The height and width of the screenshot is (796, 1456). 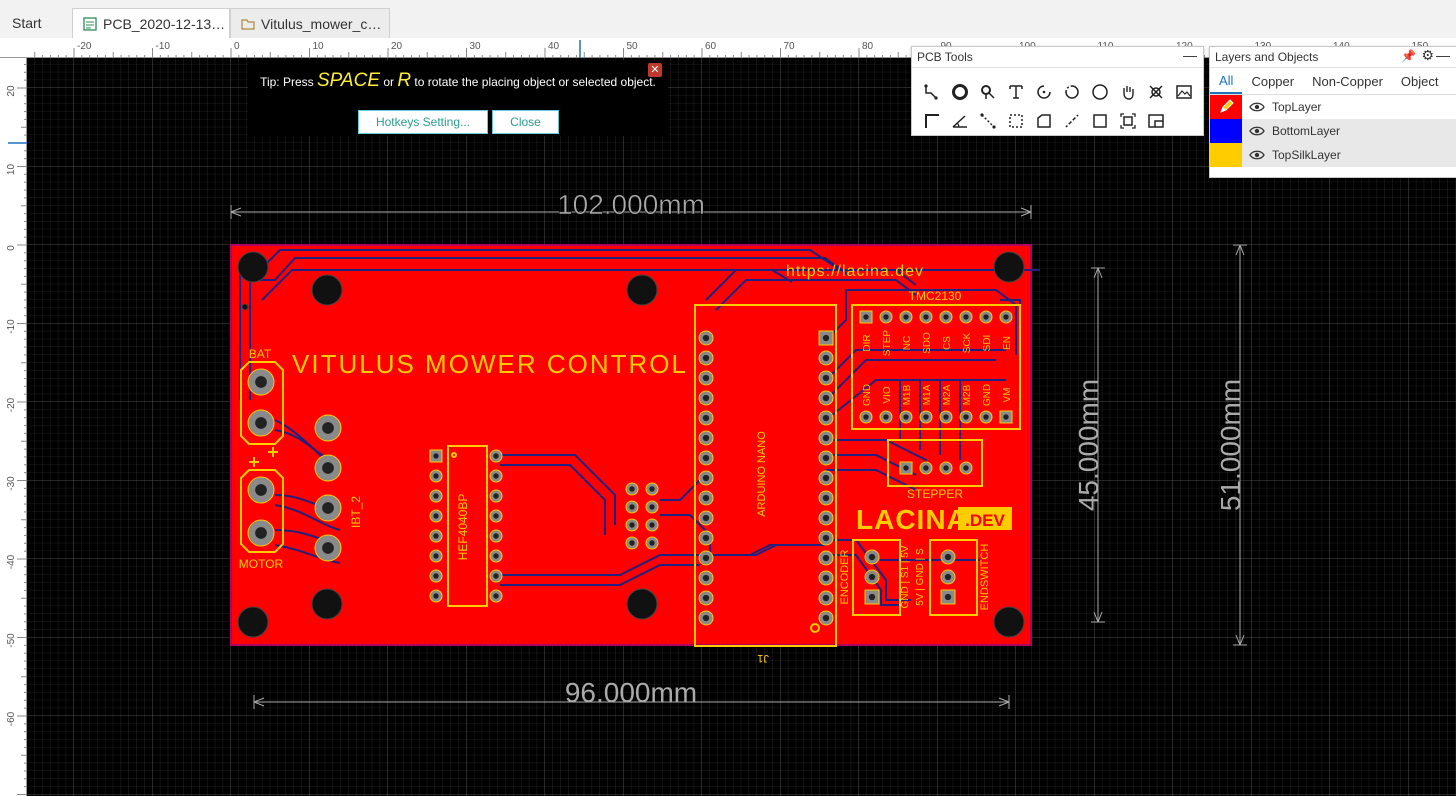 What do you see at coordinates (348, 80) in the screenshot?
I see `tip-key-space: SPACE` at bounding box center [348, 80].